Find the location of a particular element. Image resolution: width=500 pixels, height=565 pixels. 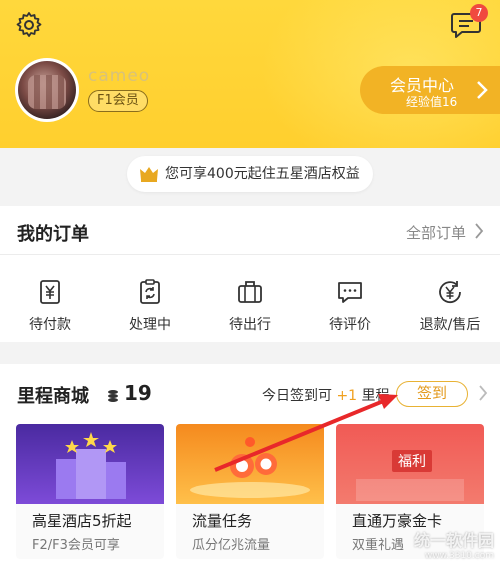

order-refund: 退款/售后 is located at coordinates (450, 306).